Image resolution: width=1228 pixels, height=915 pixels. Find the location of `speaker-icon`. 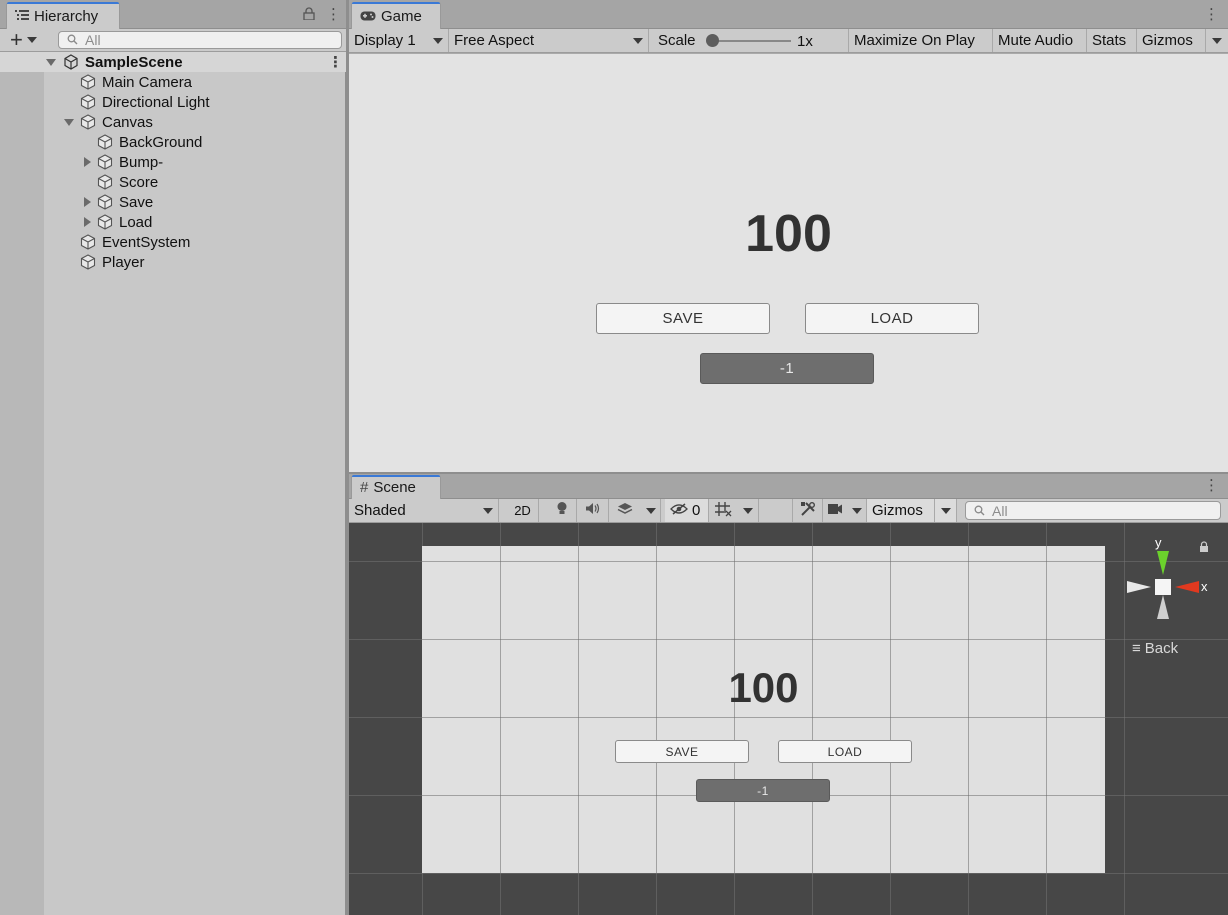

speaker-icon is located at coordinates (593, 510).